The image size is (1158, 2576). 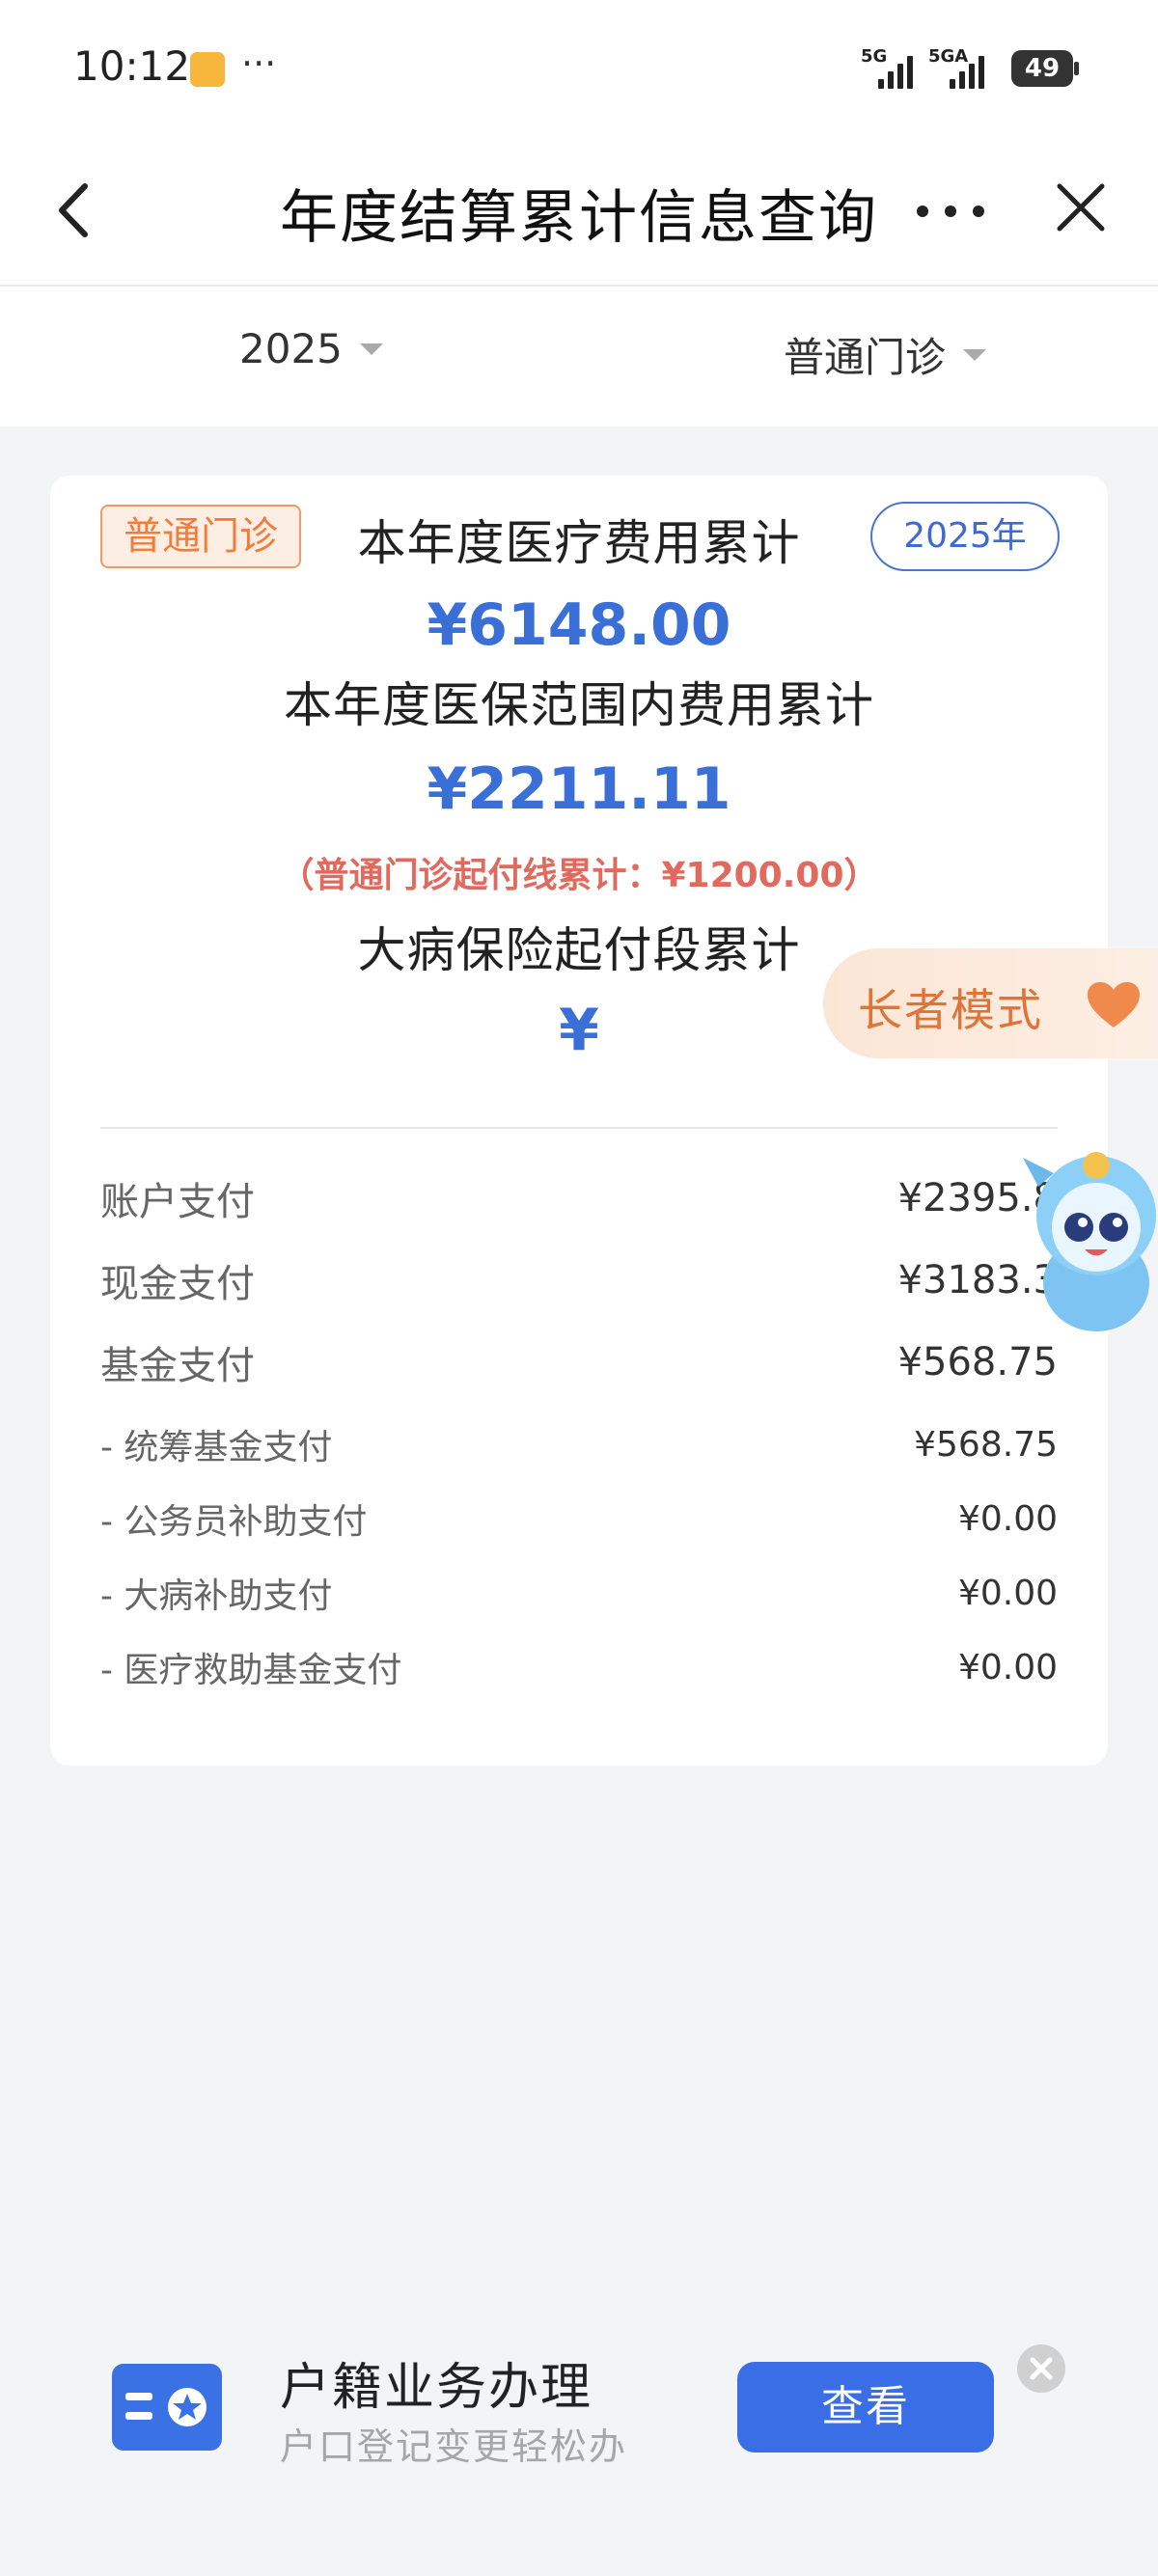 What do you see at coordinates (579, 1198) in the screenshot?
I see `payment-row: 账户支付 ¥2395.8` at bounding box center [579, 1198].